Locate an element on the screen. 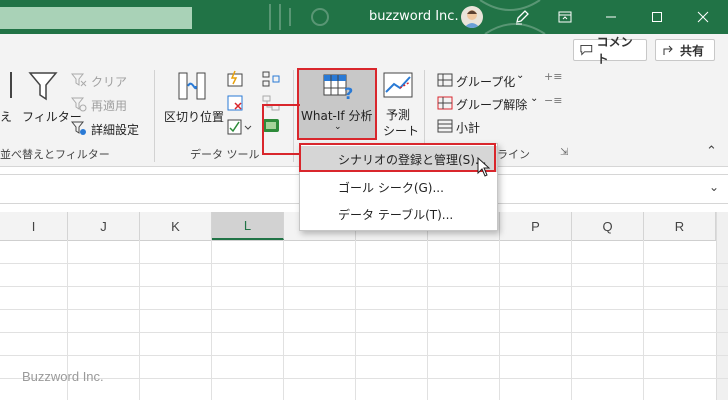 The width and height of the screenshot is (728, 400). search-box is located at coordinates (96, 18).